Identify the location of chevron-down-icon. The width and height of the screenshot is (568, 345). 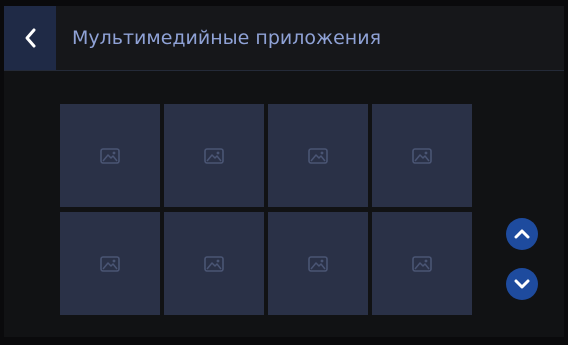
(522, 284).